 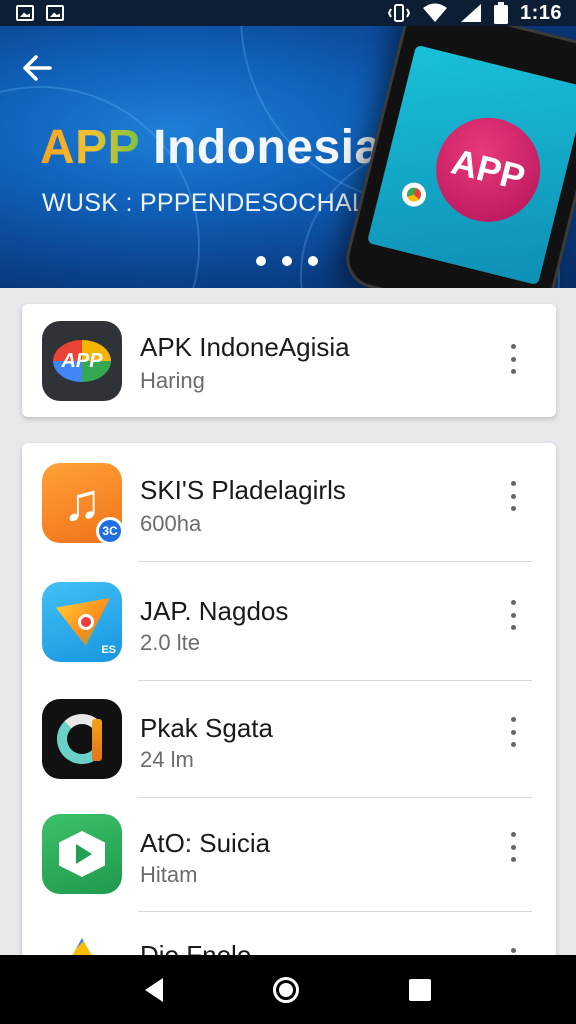 What do you see at coordinates (205, 843) in the screenshot?
I see `app-name: AtO: Suicia` at bounding box center [205, 843].